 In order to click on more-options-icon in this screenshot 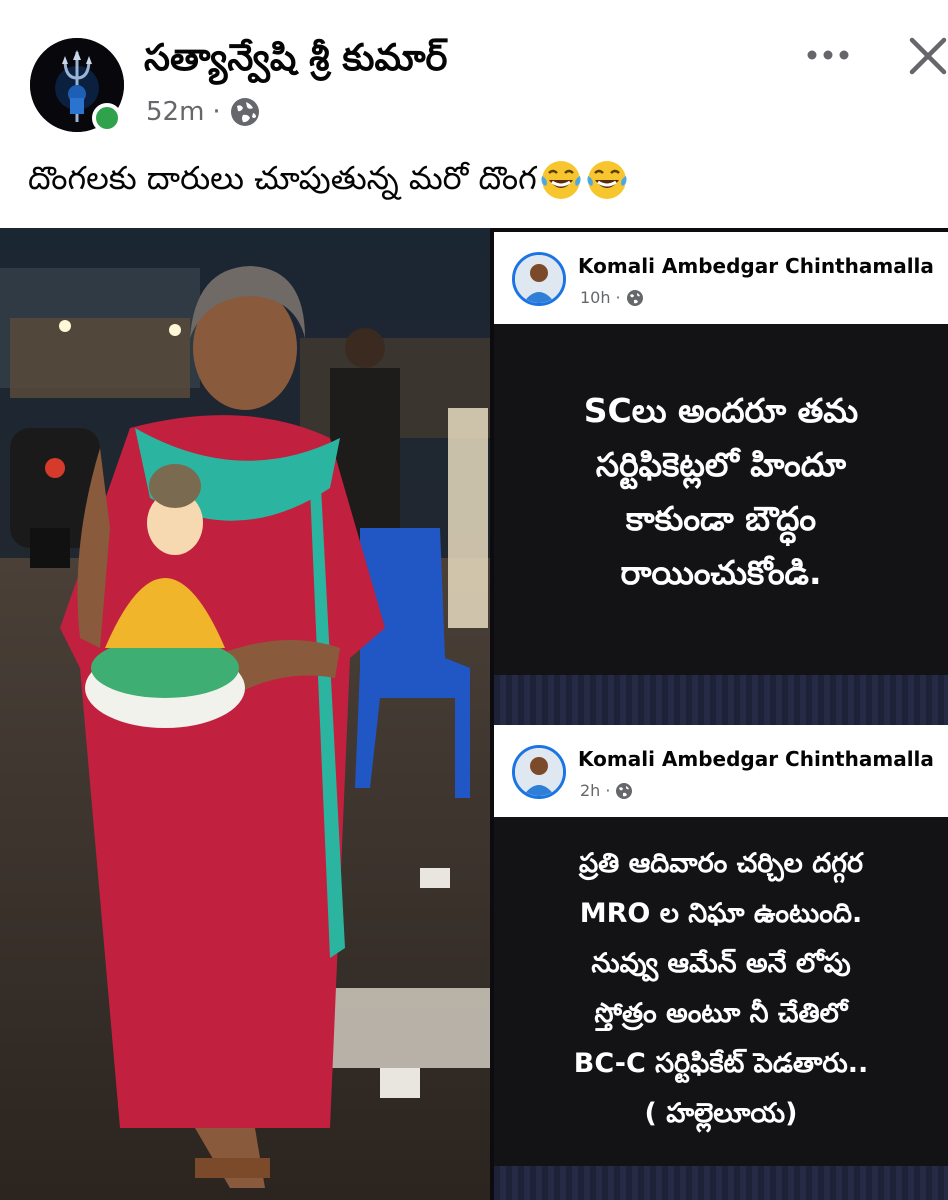, I will do `click(828, 55)`.